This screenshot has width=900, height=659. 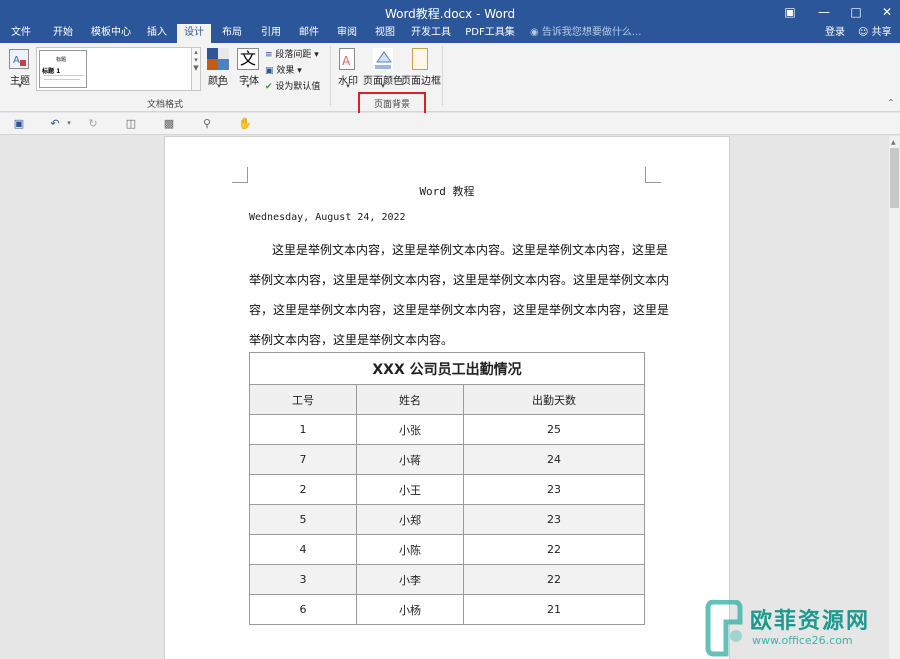 What do you see at coordinates (881, 32) in the screenshot?
I see `share-label: 共享` at bounding box center [881, 32].